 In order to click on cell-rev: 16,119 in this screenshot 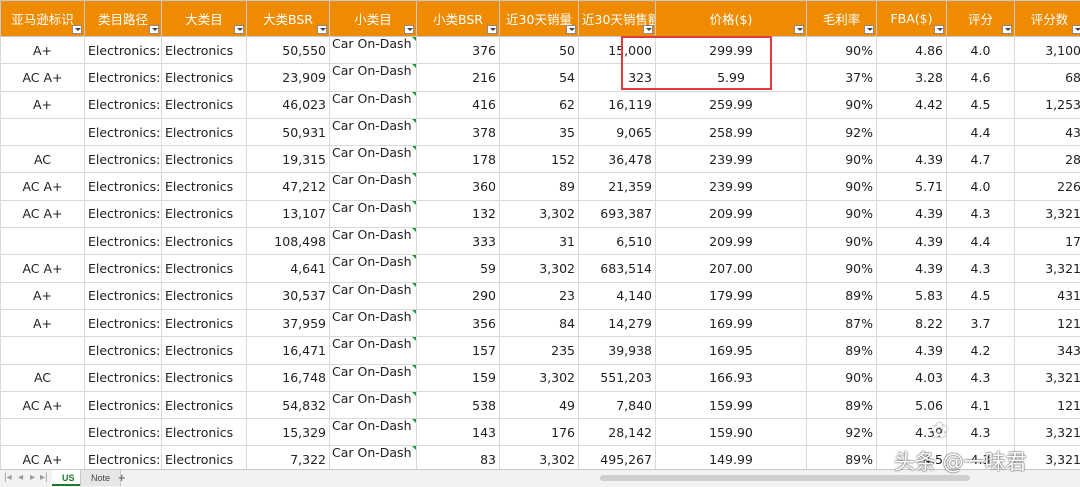, I will do `click(617, 104)`.